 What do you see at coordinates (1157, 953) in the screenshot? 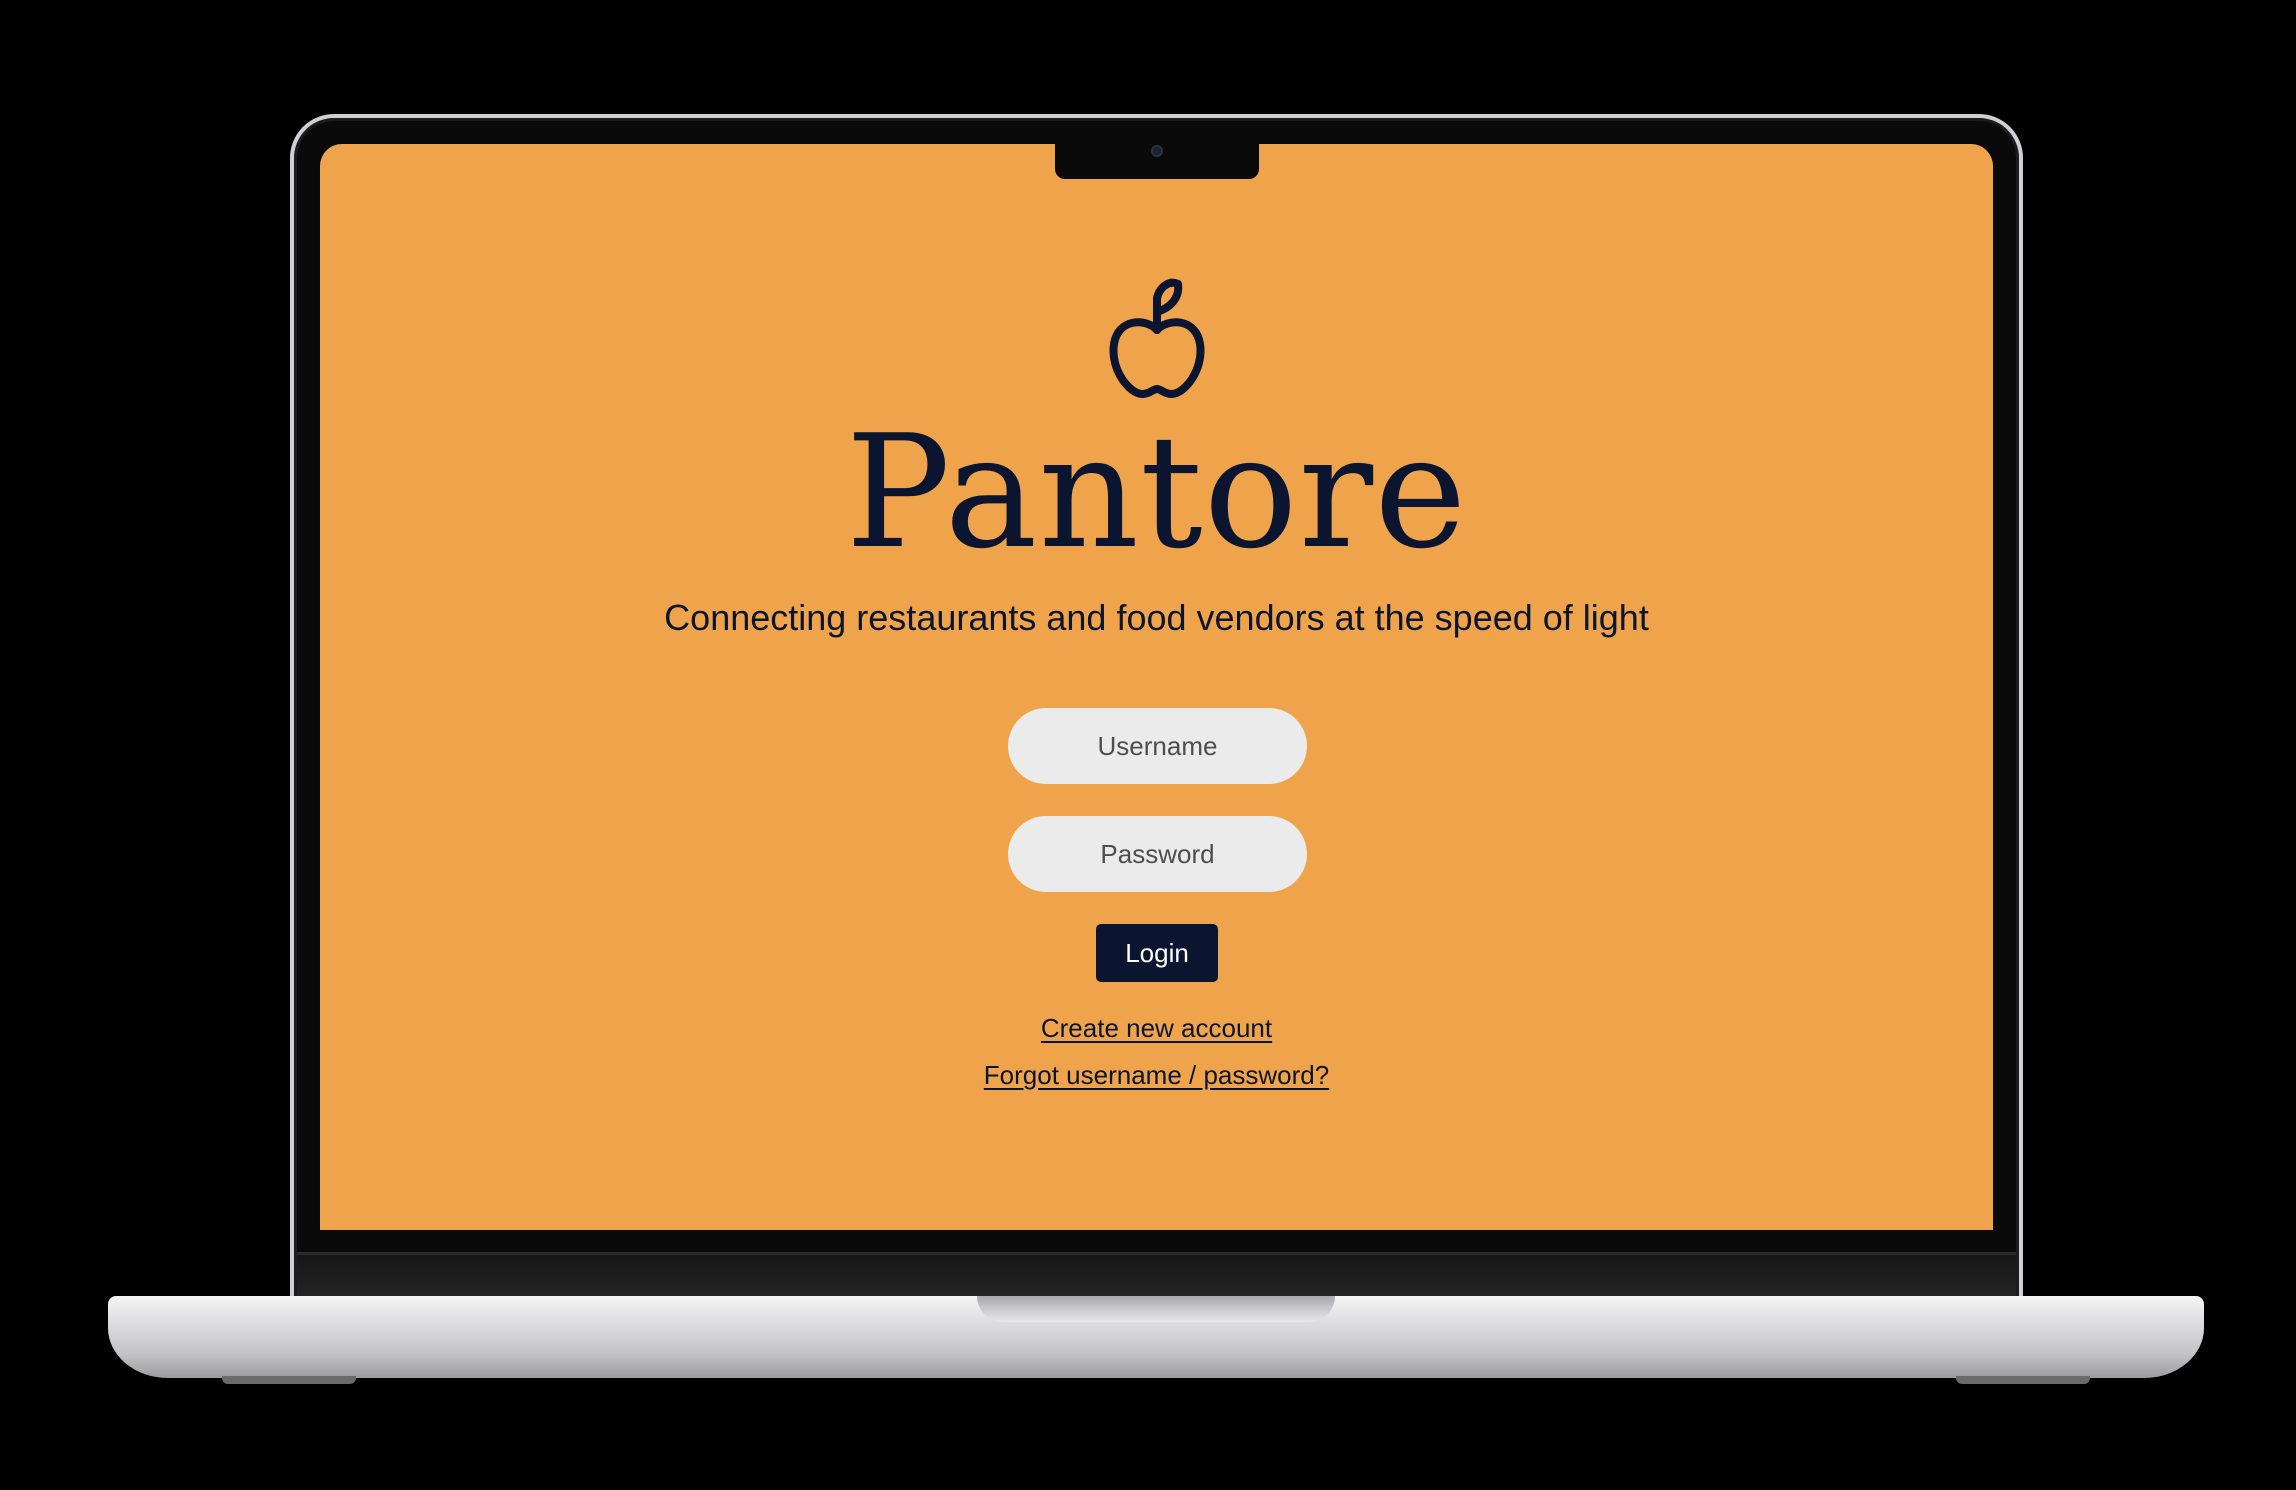
I see `login-button: Login` at bounding box center [1157, 953].